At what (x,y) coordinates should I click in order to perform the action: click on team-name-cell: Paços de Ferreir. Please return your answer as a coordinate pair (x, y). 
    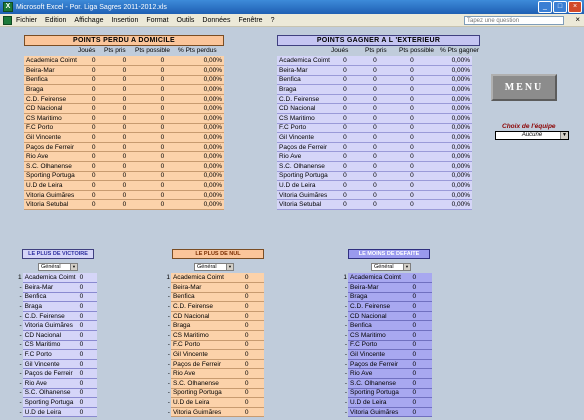
    Looking at the image, I should click on (52, 147).